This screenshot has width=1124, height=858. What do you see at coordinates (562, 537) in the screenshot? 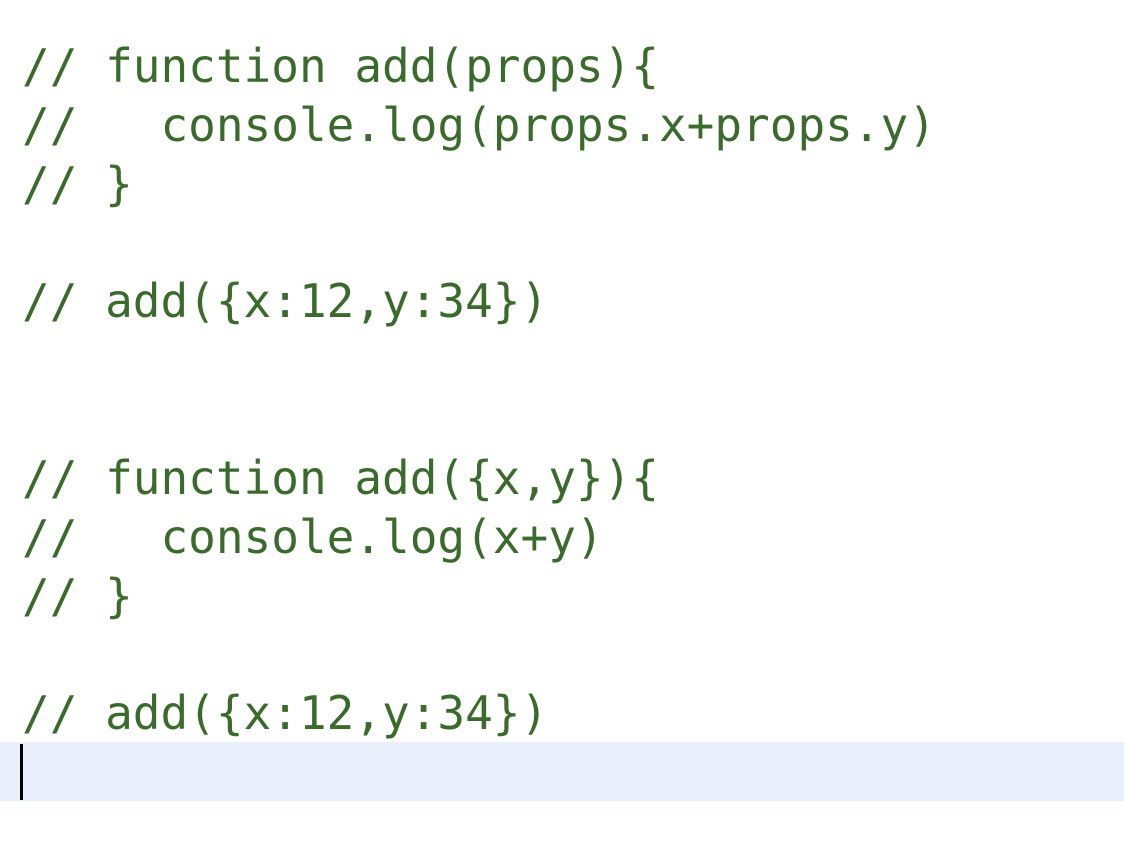
I see `code-line-9: // console.log(x+y)` at bounding box center [562, 537].